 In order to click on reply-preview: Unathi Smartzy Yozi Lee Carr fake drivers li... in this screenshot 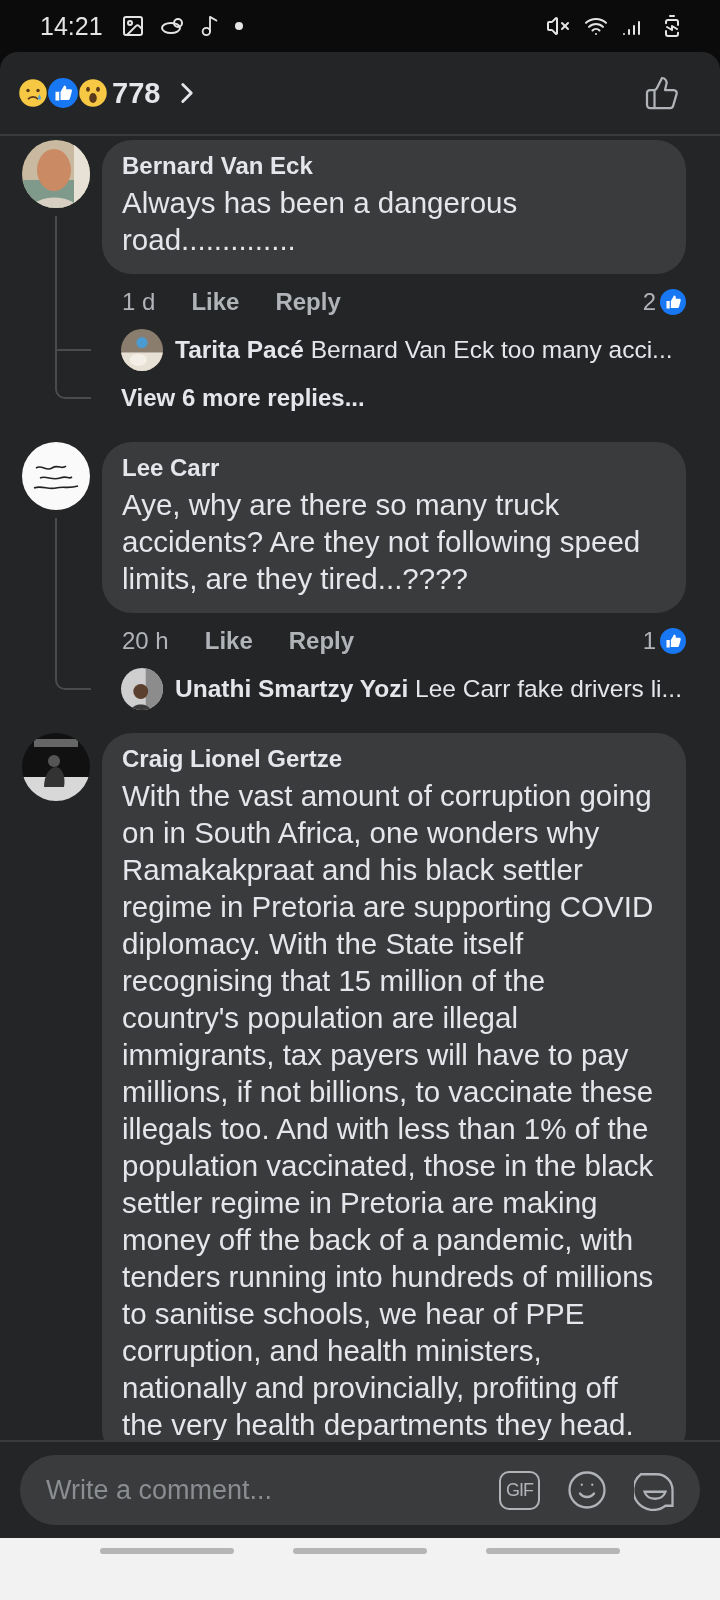, I will do `click(428, 689)`.